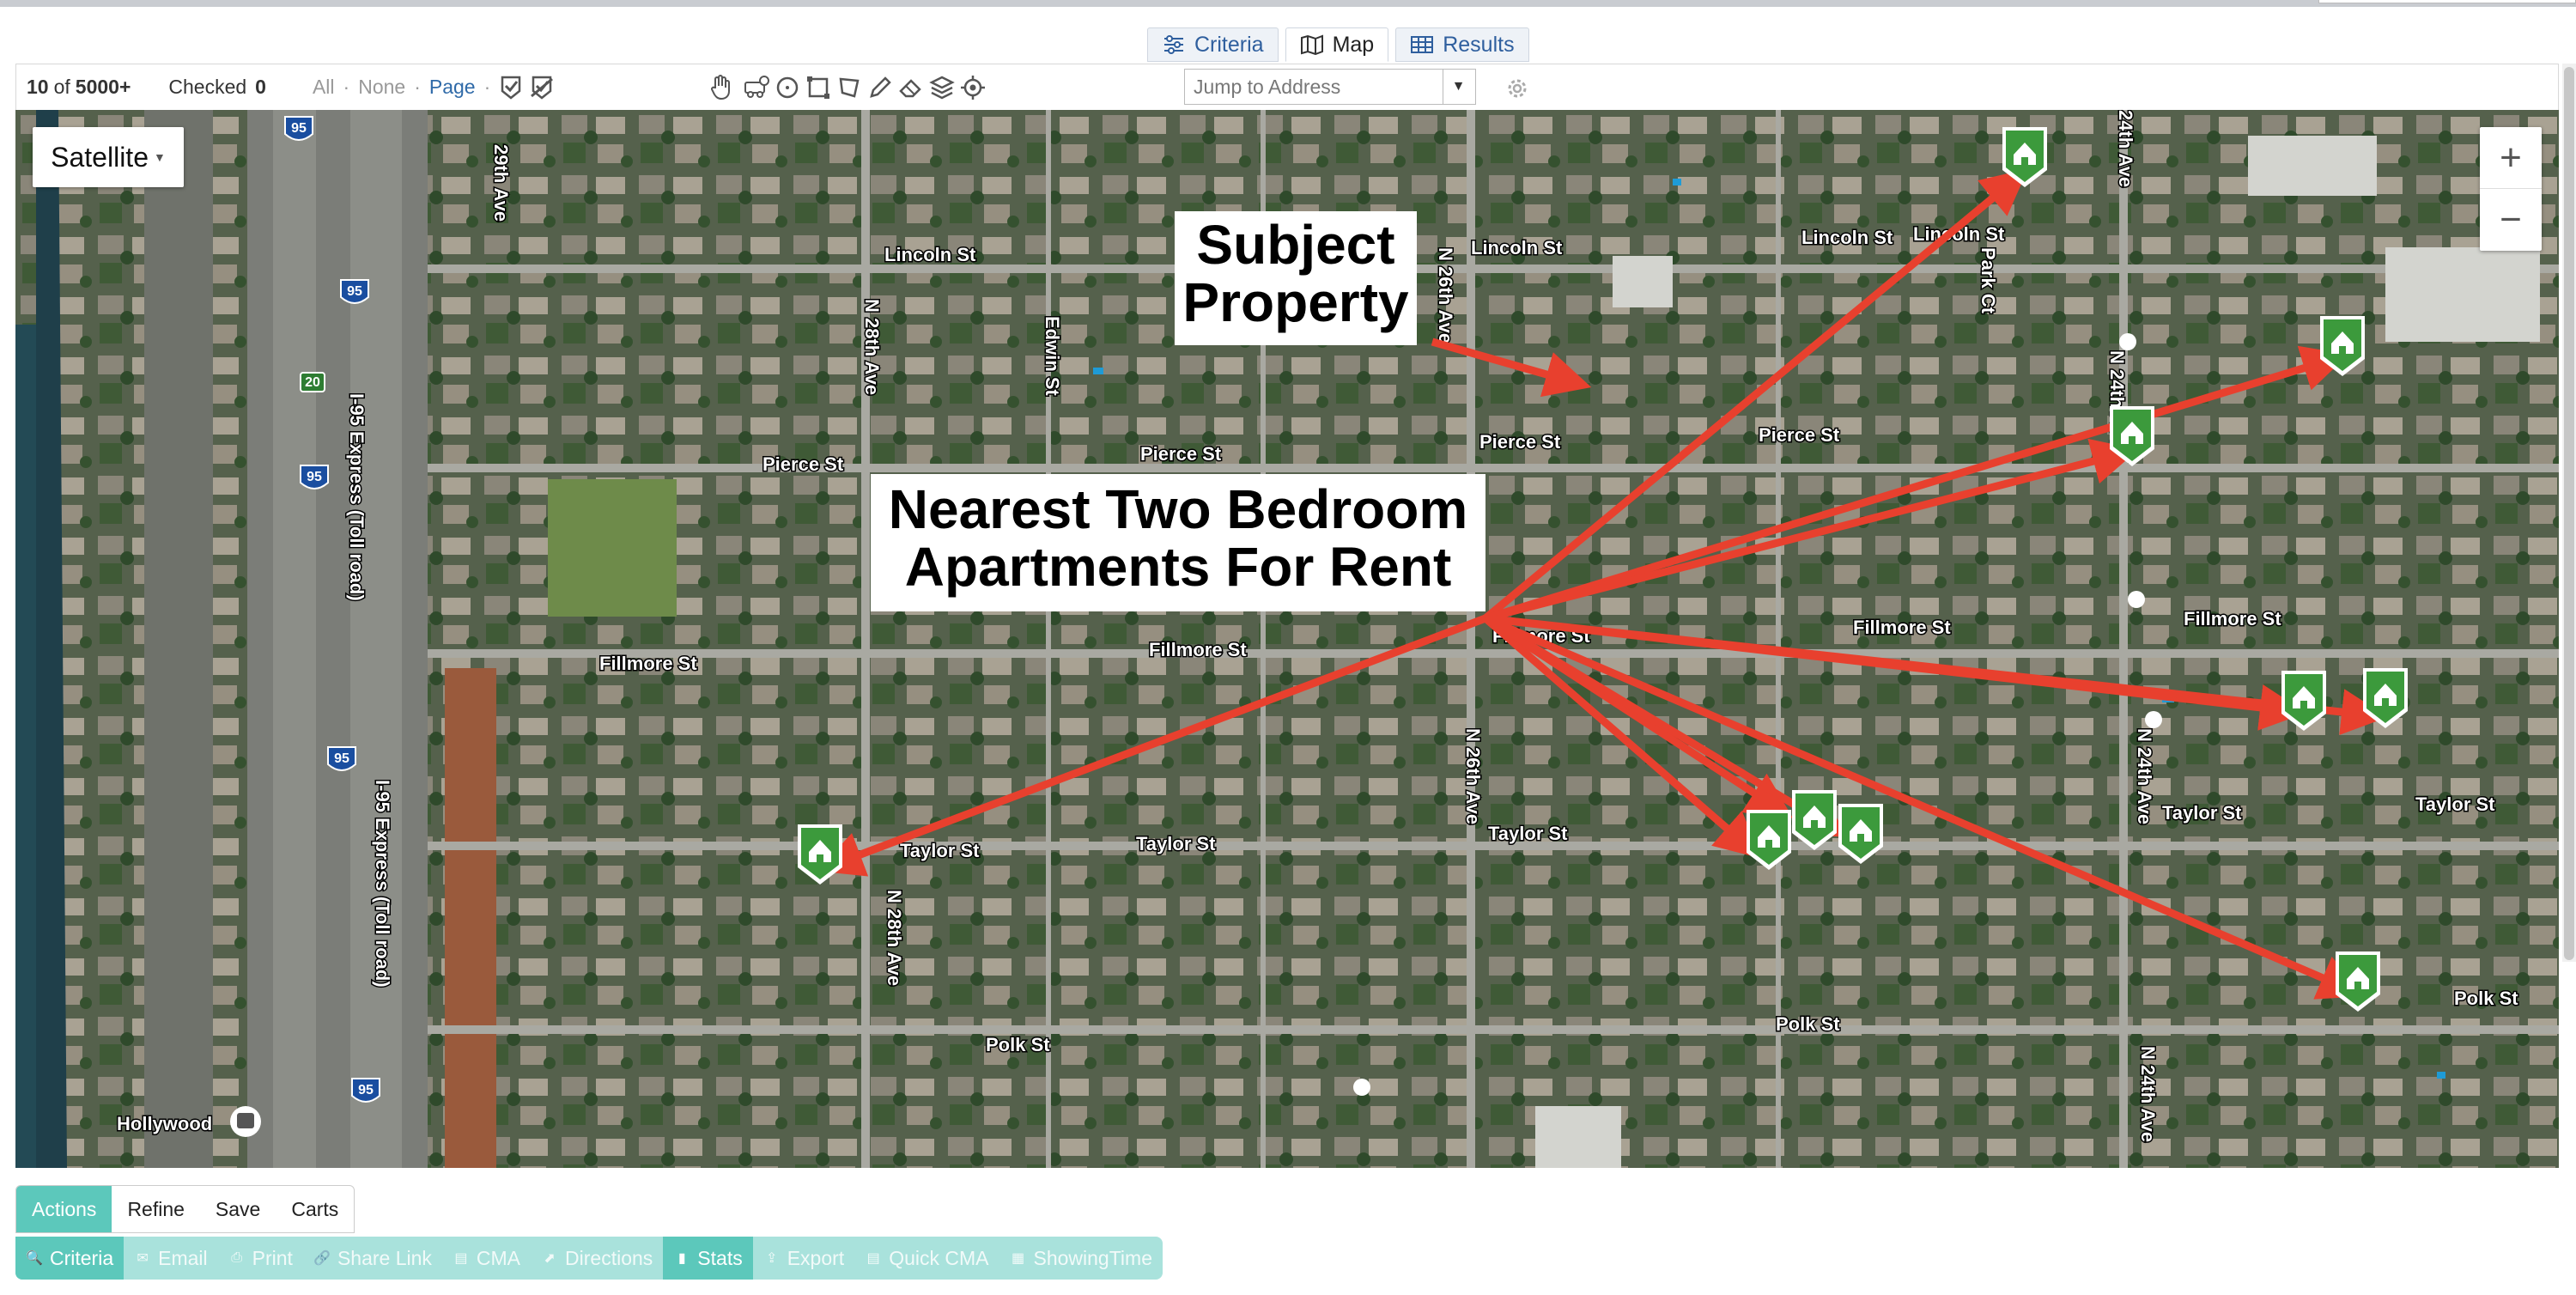  Describe the element at coordinates (155, 1209) in the screenshot. I see `tab-refine: Refine` at that location.